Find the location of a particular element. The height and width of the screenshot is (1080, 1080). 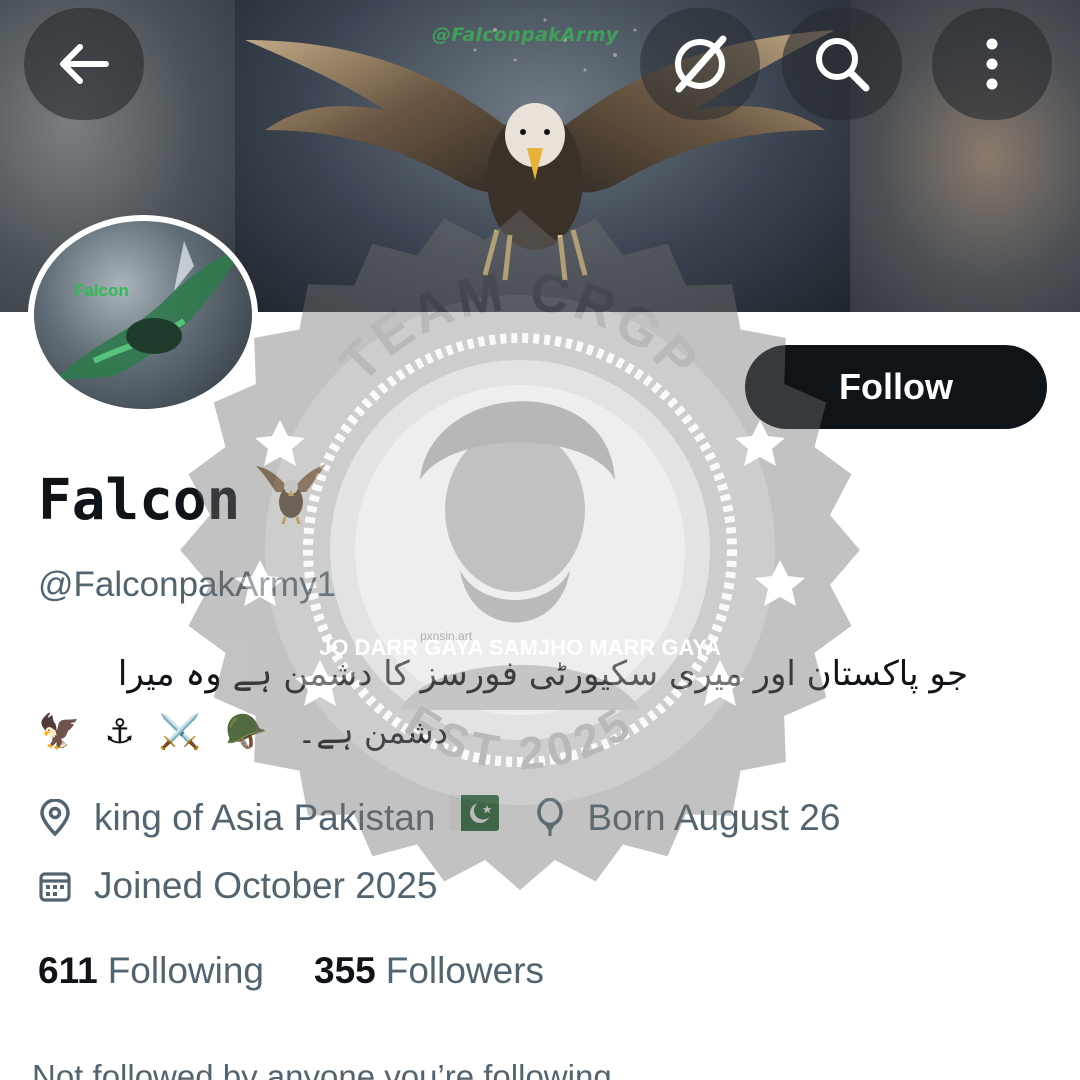

location: king of Asia Pakistan is located at coordinates (269, 817).